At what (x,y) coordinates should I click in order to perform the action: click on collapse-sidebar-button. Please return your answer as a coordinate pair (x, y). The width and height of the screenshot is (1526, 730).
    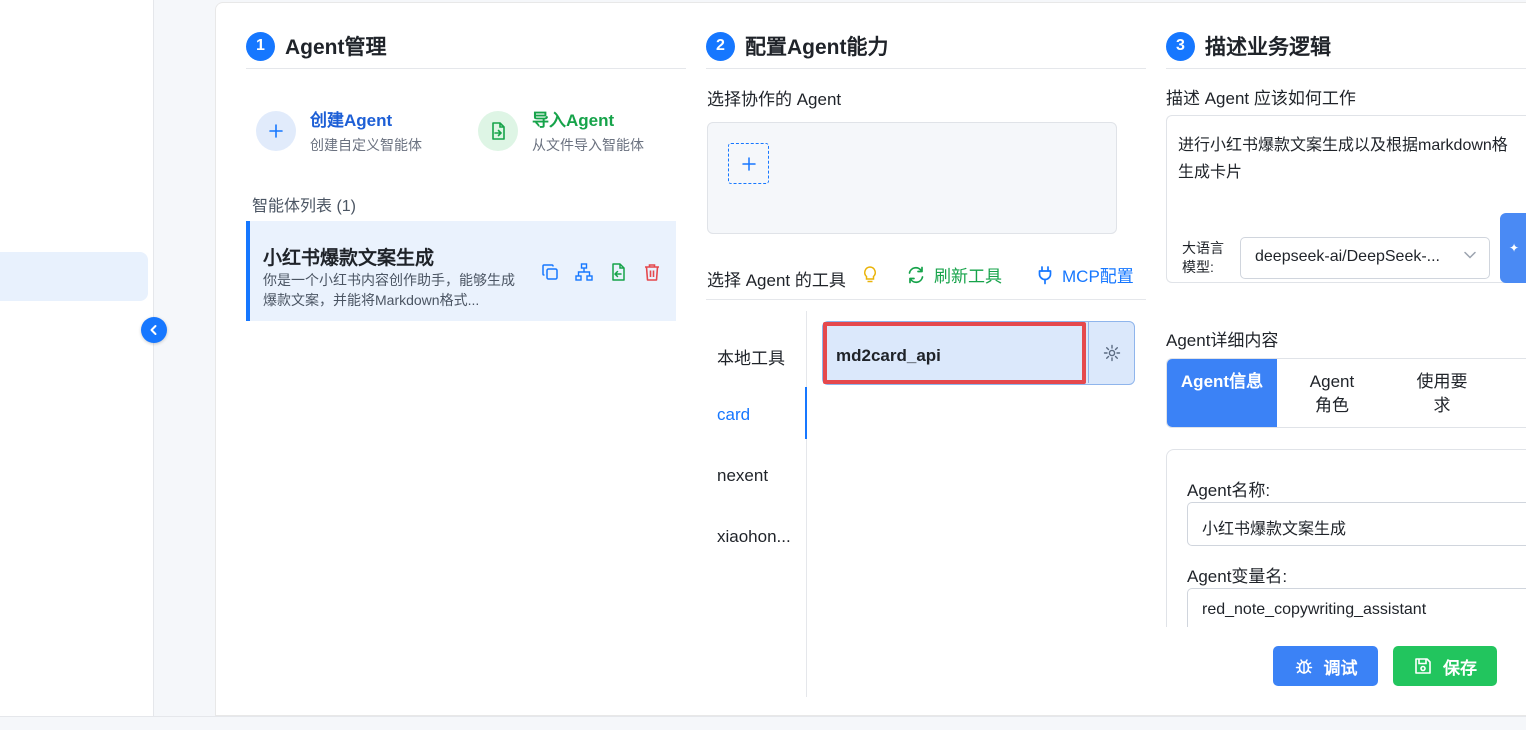
    Looking at the image, I should click on (154, 330).